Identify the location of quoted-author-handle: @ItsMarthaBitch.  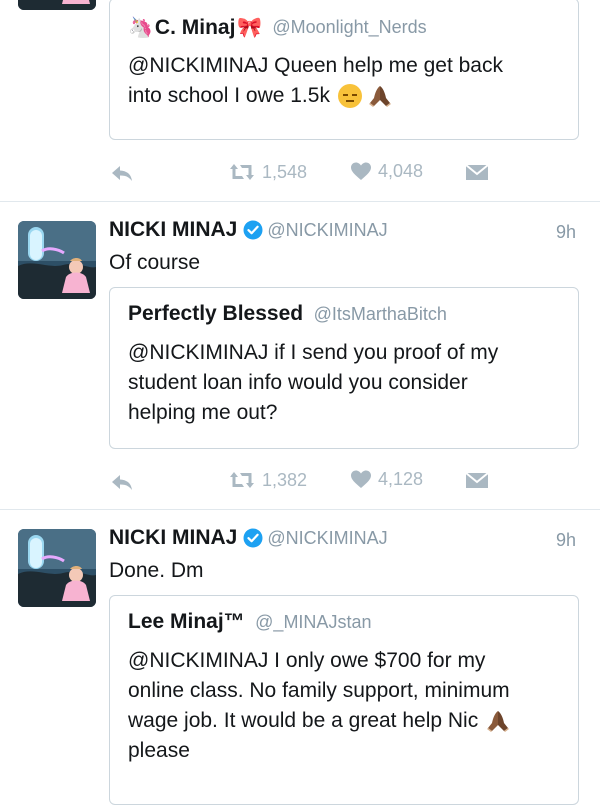
(380, 314).